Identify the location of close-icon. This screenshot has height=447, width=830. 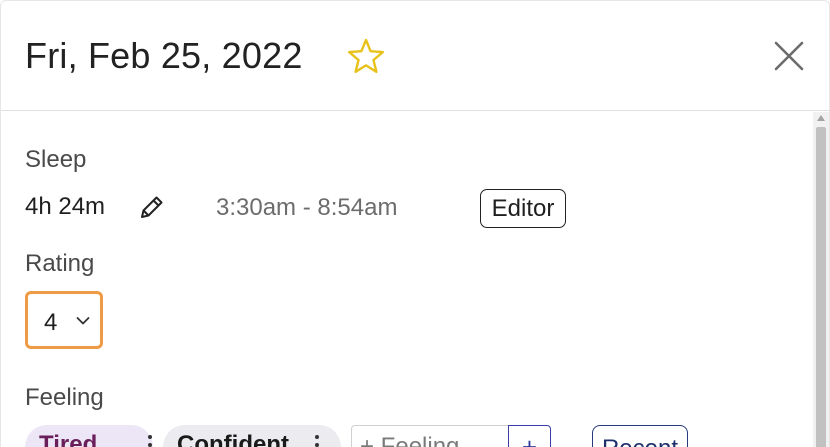
(789, 56).